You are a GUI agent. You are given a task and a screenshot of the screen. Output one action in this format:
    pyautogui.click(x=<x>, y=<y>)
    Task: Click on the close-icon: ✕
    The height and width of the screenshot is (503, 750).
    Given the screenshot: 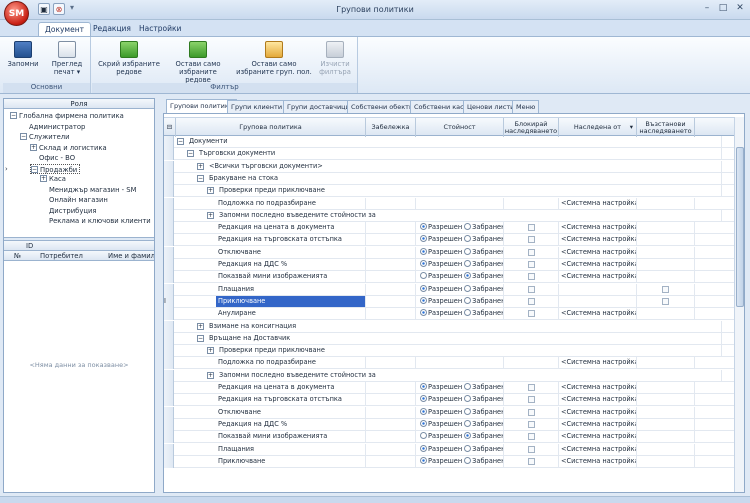 What is the action you would take?
    pyautogui.click(x=740, y=8)
    